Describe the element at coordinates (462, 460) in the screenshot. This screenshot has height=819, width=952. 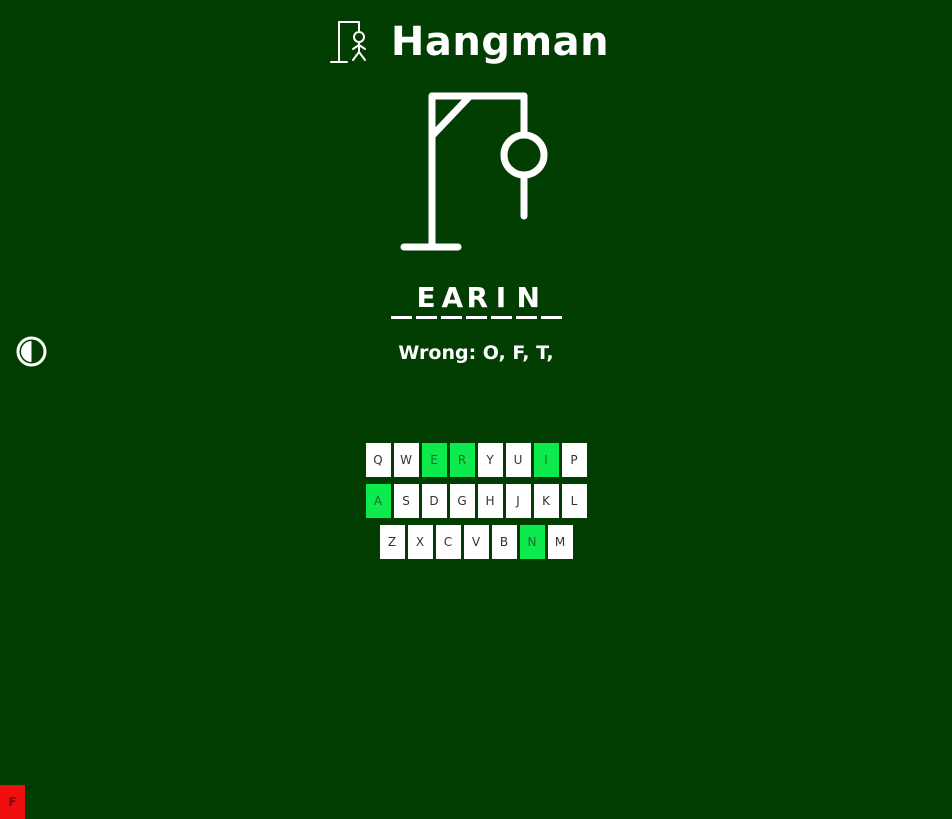
I see `key-r: R` at that location.